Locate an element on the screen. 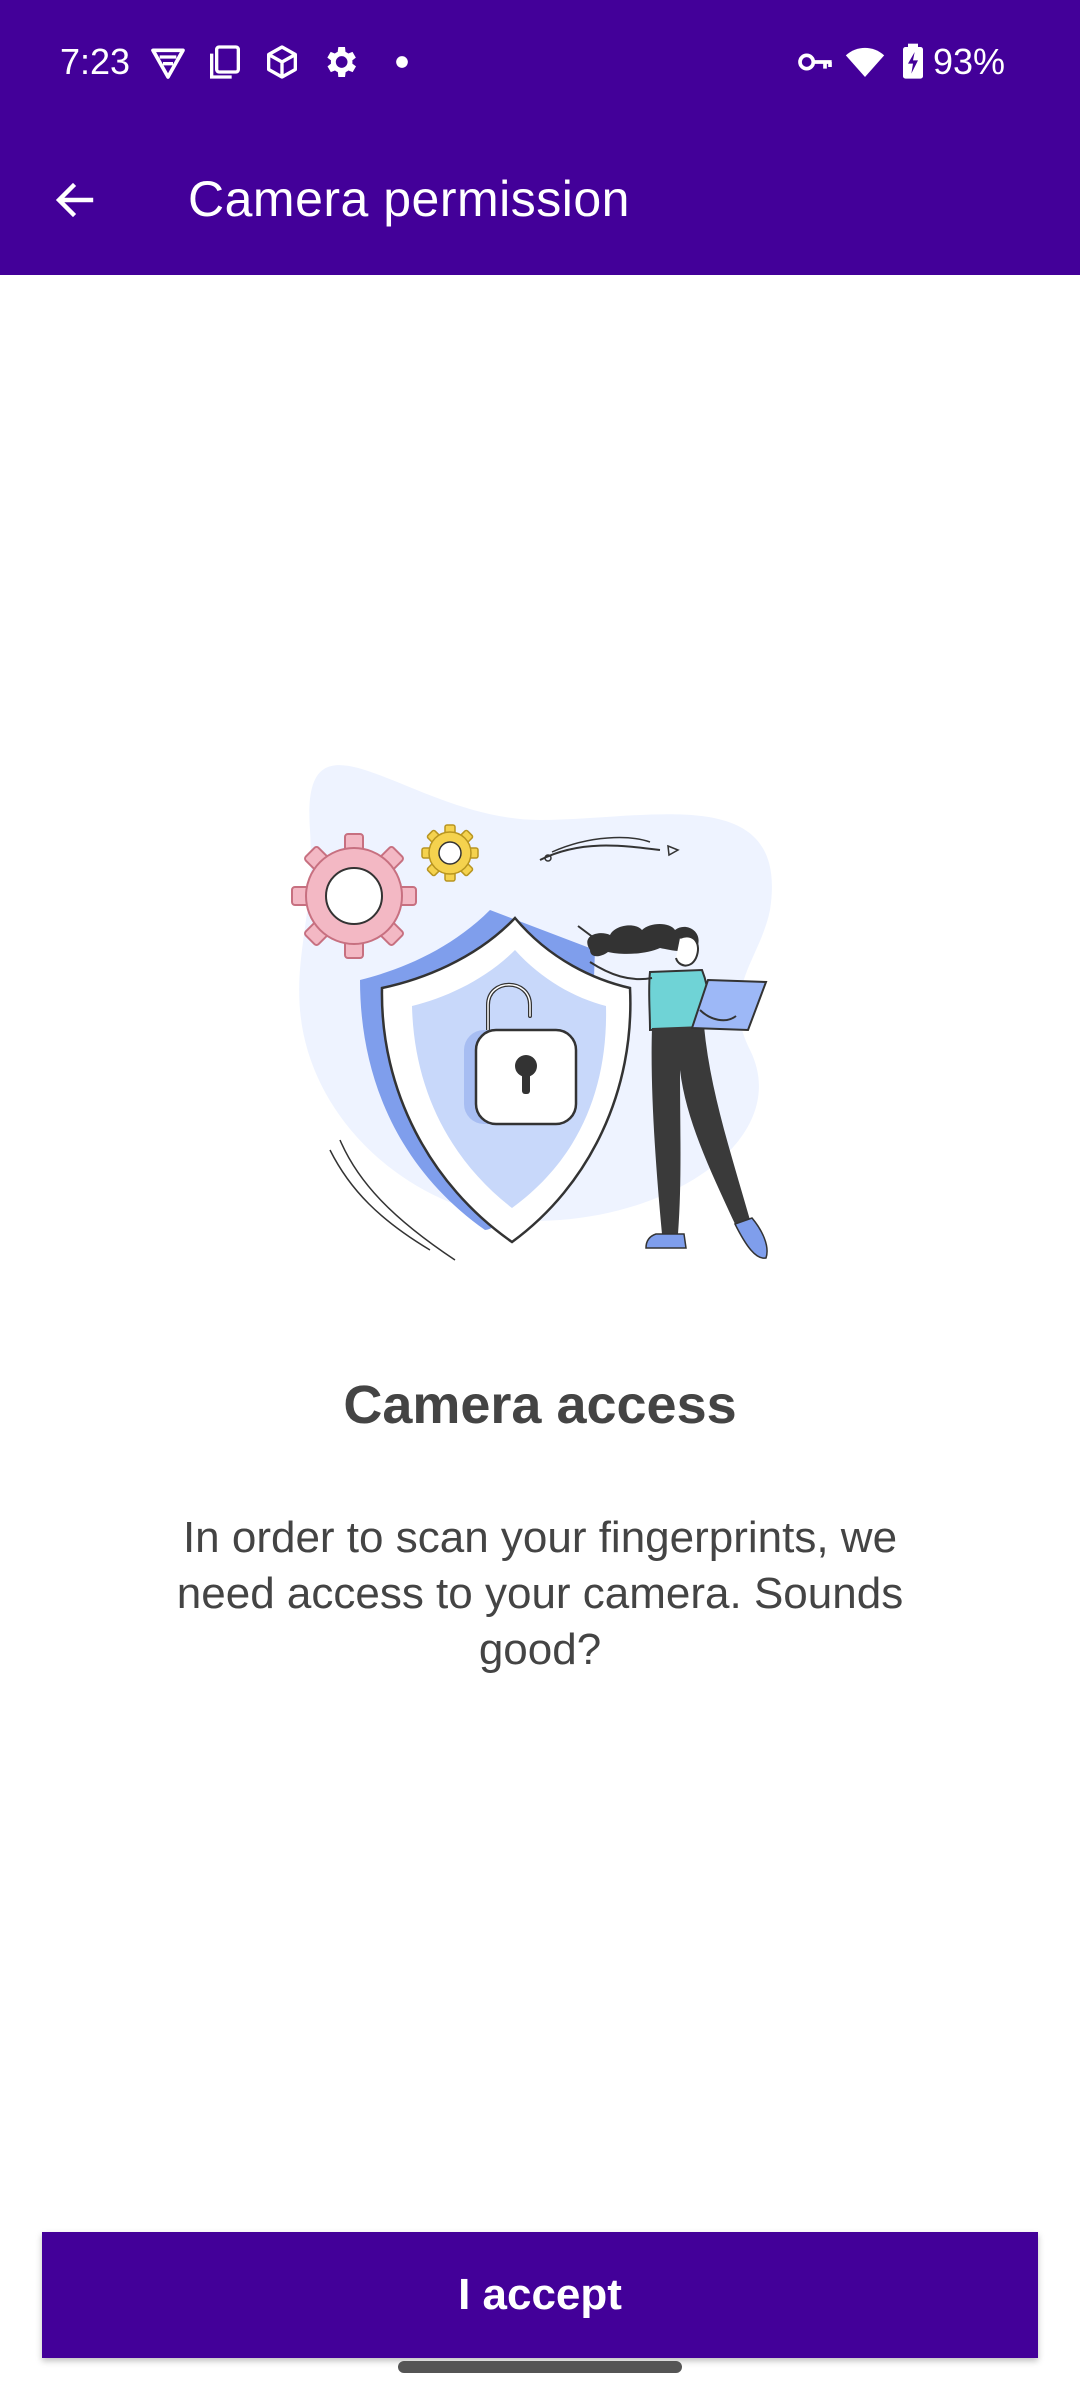  app-bar: Camera permission is located at coordinates (540, 200).